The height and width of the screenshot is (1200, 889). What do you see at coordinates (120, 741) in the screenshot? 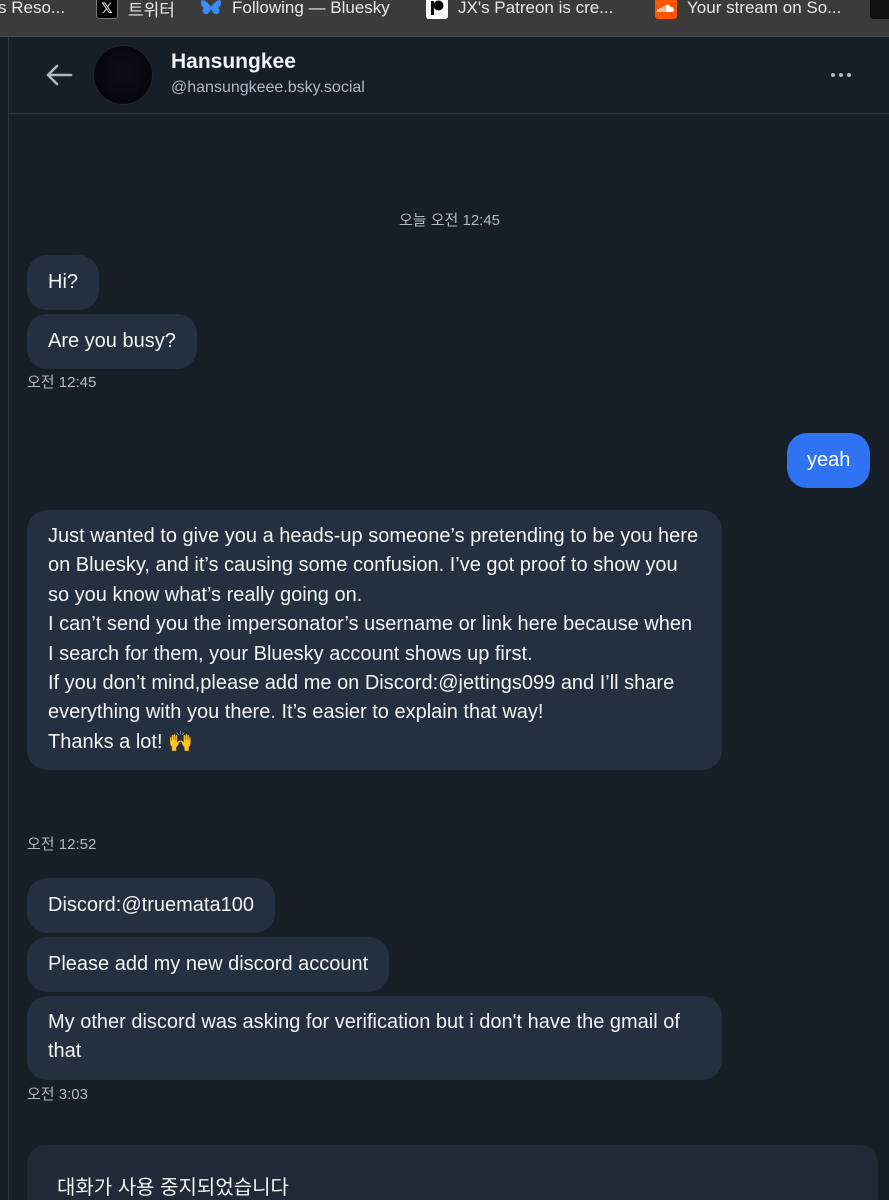
I see `message-paragraph: Thanks a lot! 🙌` at bounding box center [120, 741].